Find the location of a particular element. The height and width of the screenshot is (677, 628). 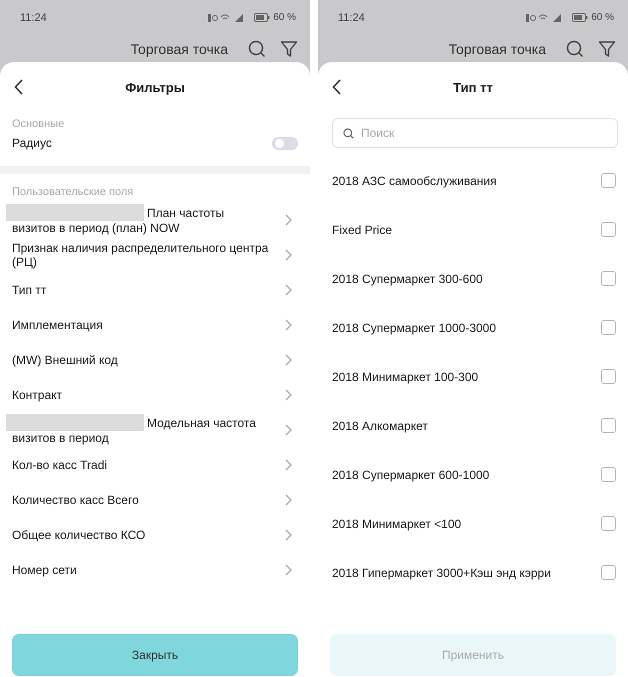

filter-label: (MW) Внешний код is located at coordinates (65, 359).